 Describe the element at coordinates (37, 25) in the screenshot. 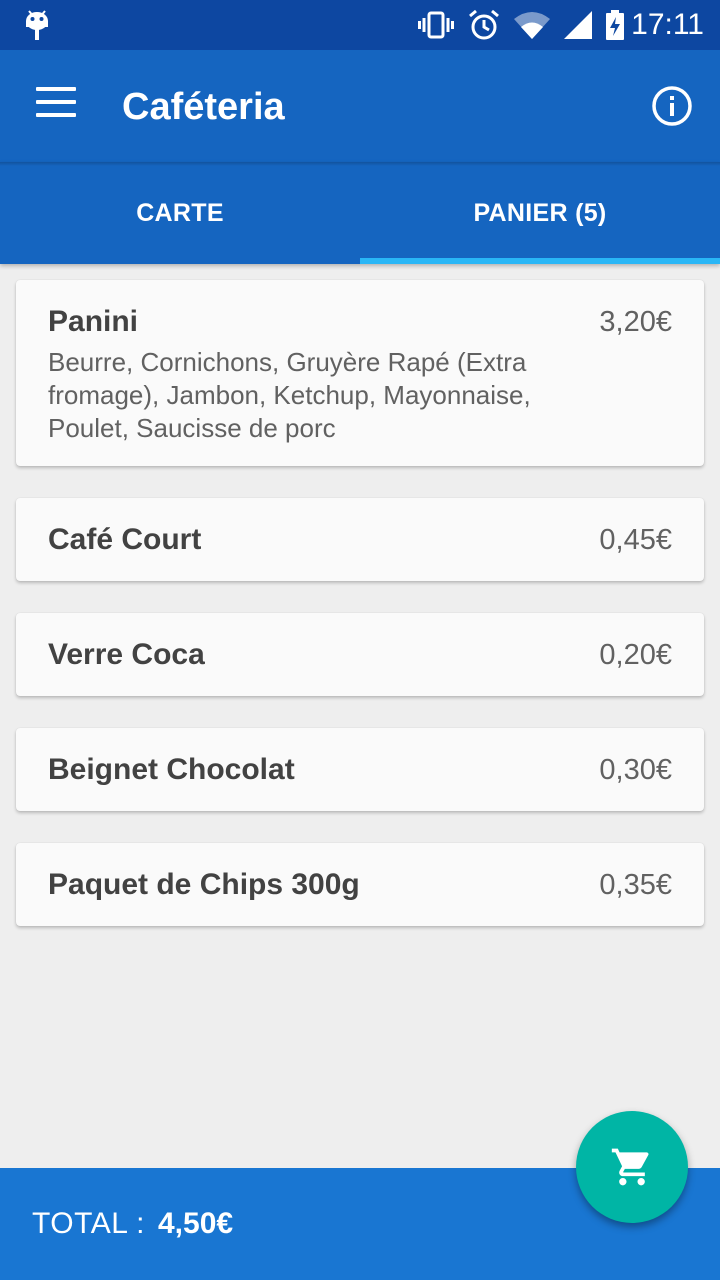

I see `android-icon` at that location.